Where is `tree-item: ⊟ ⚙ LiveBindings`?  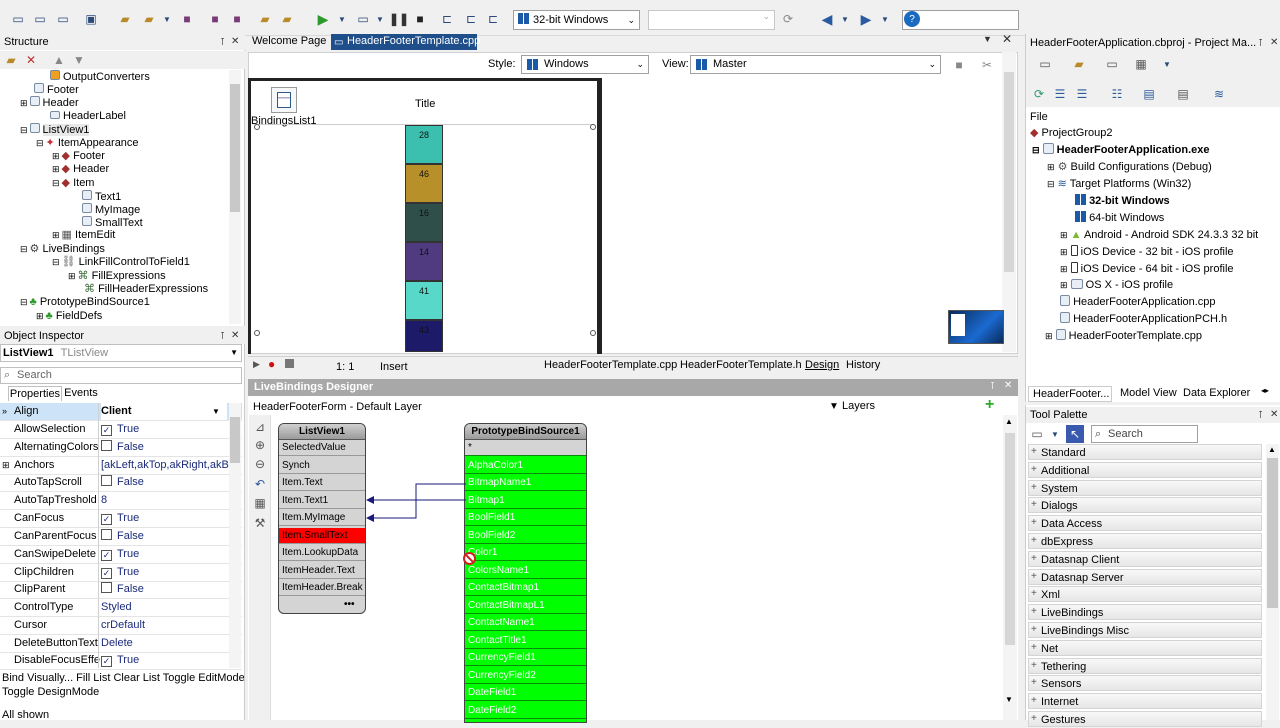 tree-item: ⊟ ⚙ LiveBindings is located at coordinates (62, 249).